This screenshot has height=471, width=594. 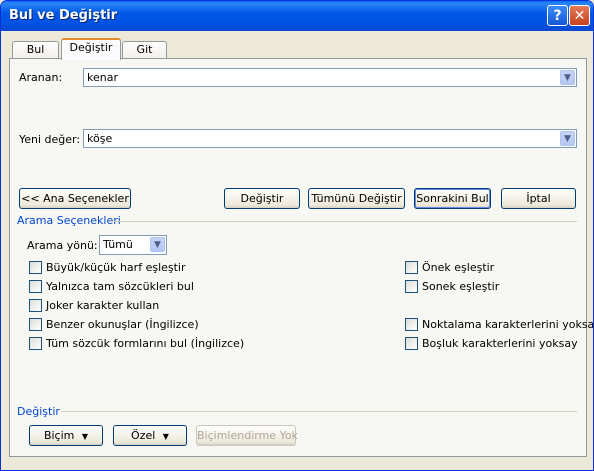 What do you see at coordinates (557, 15) in the screenshot?
I see `help-button: ?` at bounding box center [557, 15].